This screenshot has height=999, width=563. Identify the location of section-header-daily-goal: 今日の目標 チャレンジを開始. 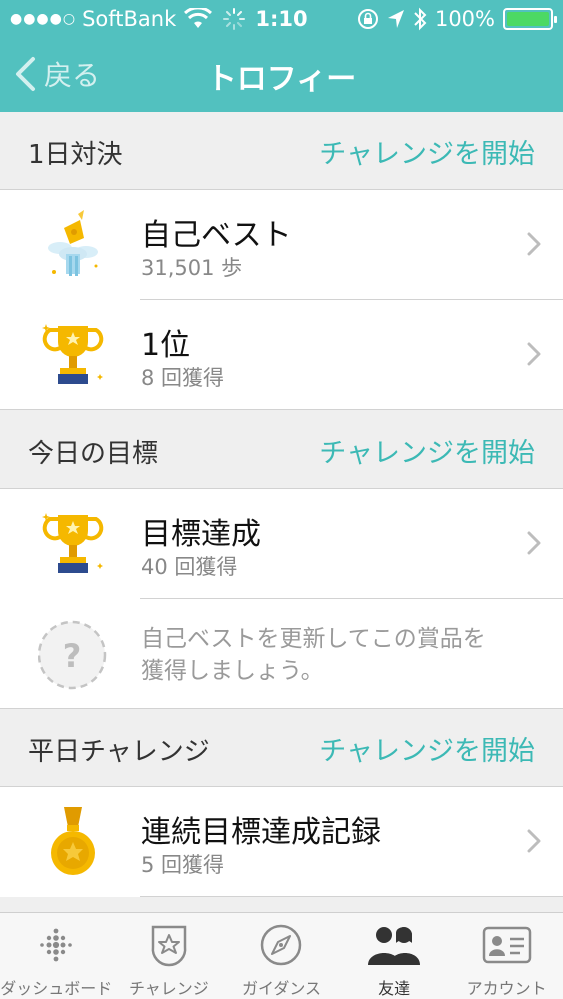
(281, 450).